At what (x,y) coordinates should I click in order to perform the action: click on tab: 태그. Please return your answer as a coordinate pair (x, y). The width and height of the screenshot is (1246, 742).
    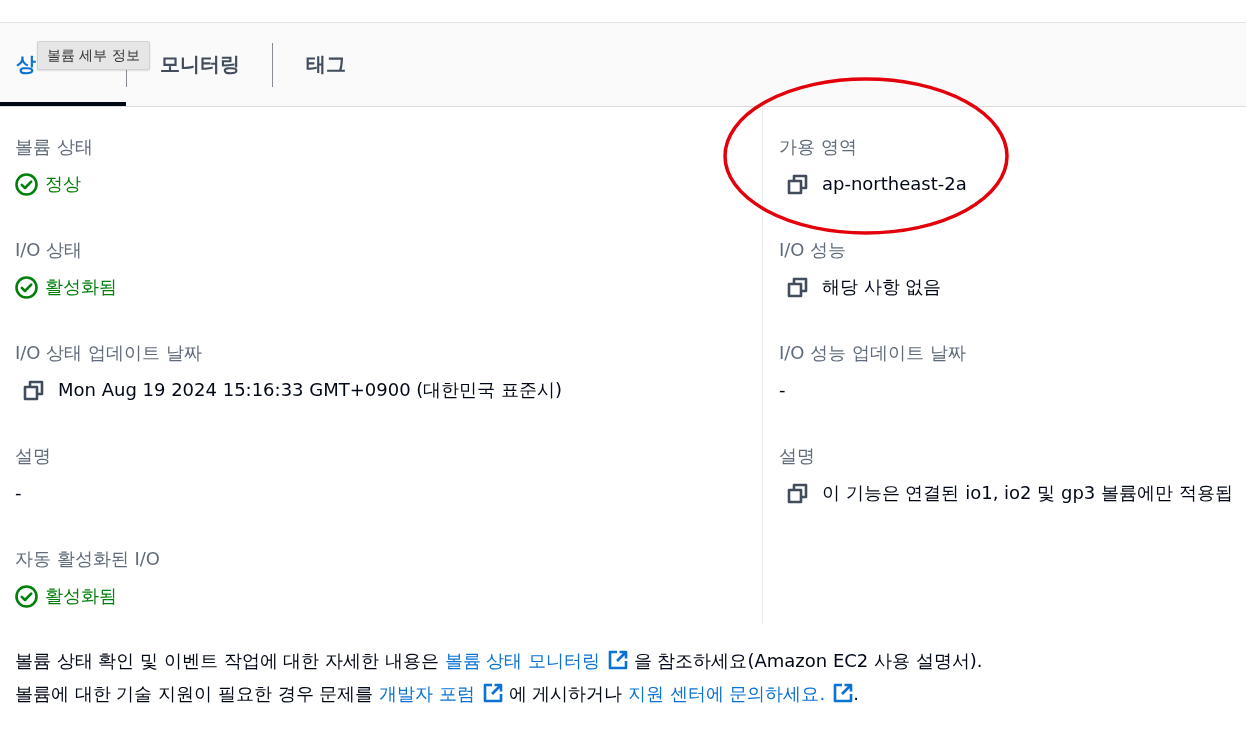
    Looking at the image, I should click on (325, 64).